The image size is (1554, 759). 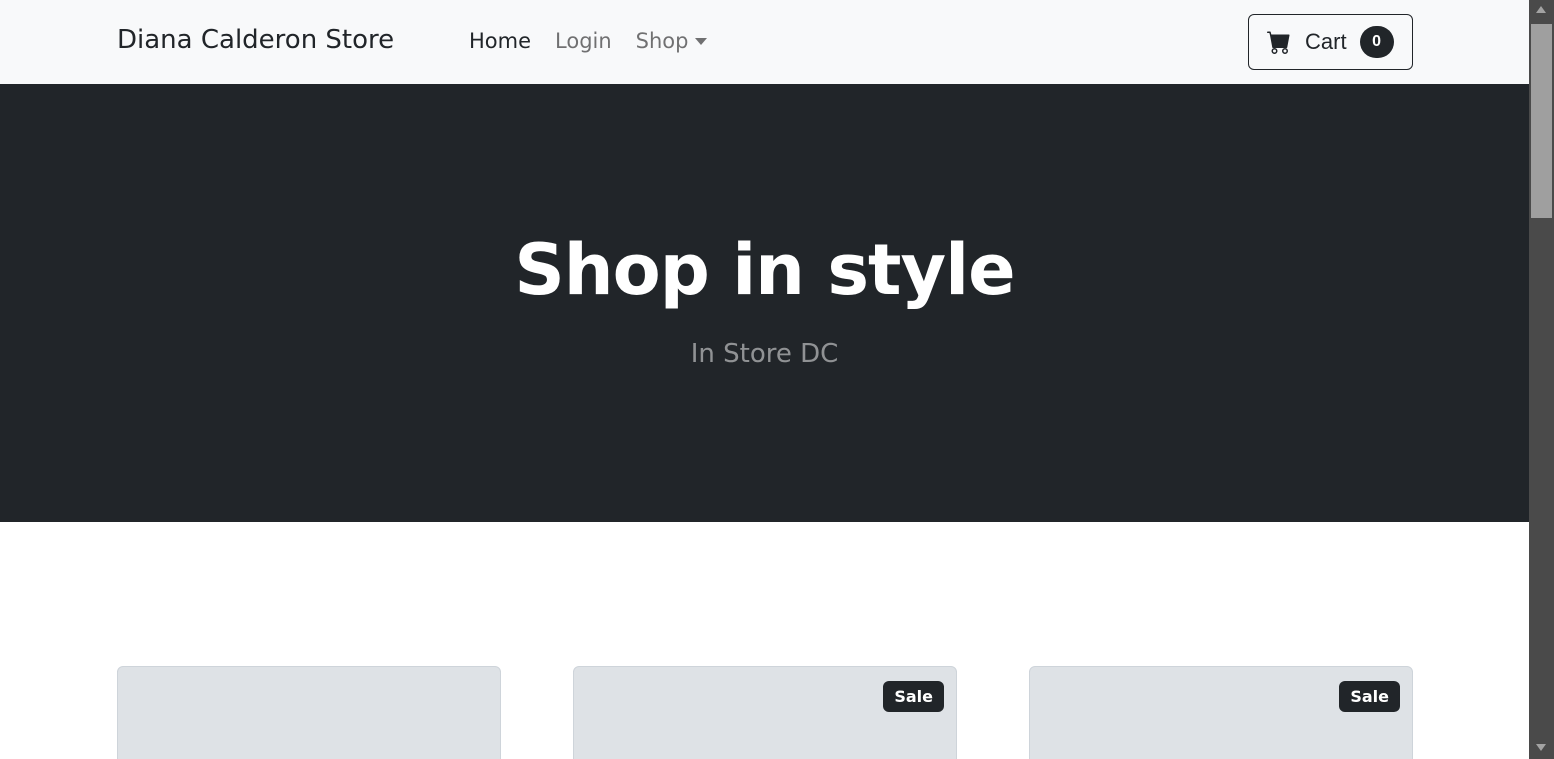 I want to click on cart-count-badge: 0, so click(x=1376, y=42).